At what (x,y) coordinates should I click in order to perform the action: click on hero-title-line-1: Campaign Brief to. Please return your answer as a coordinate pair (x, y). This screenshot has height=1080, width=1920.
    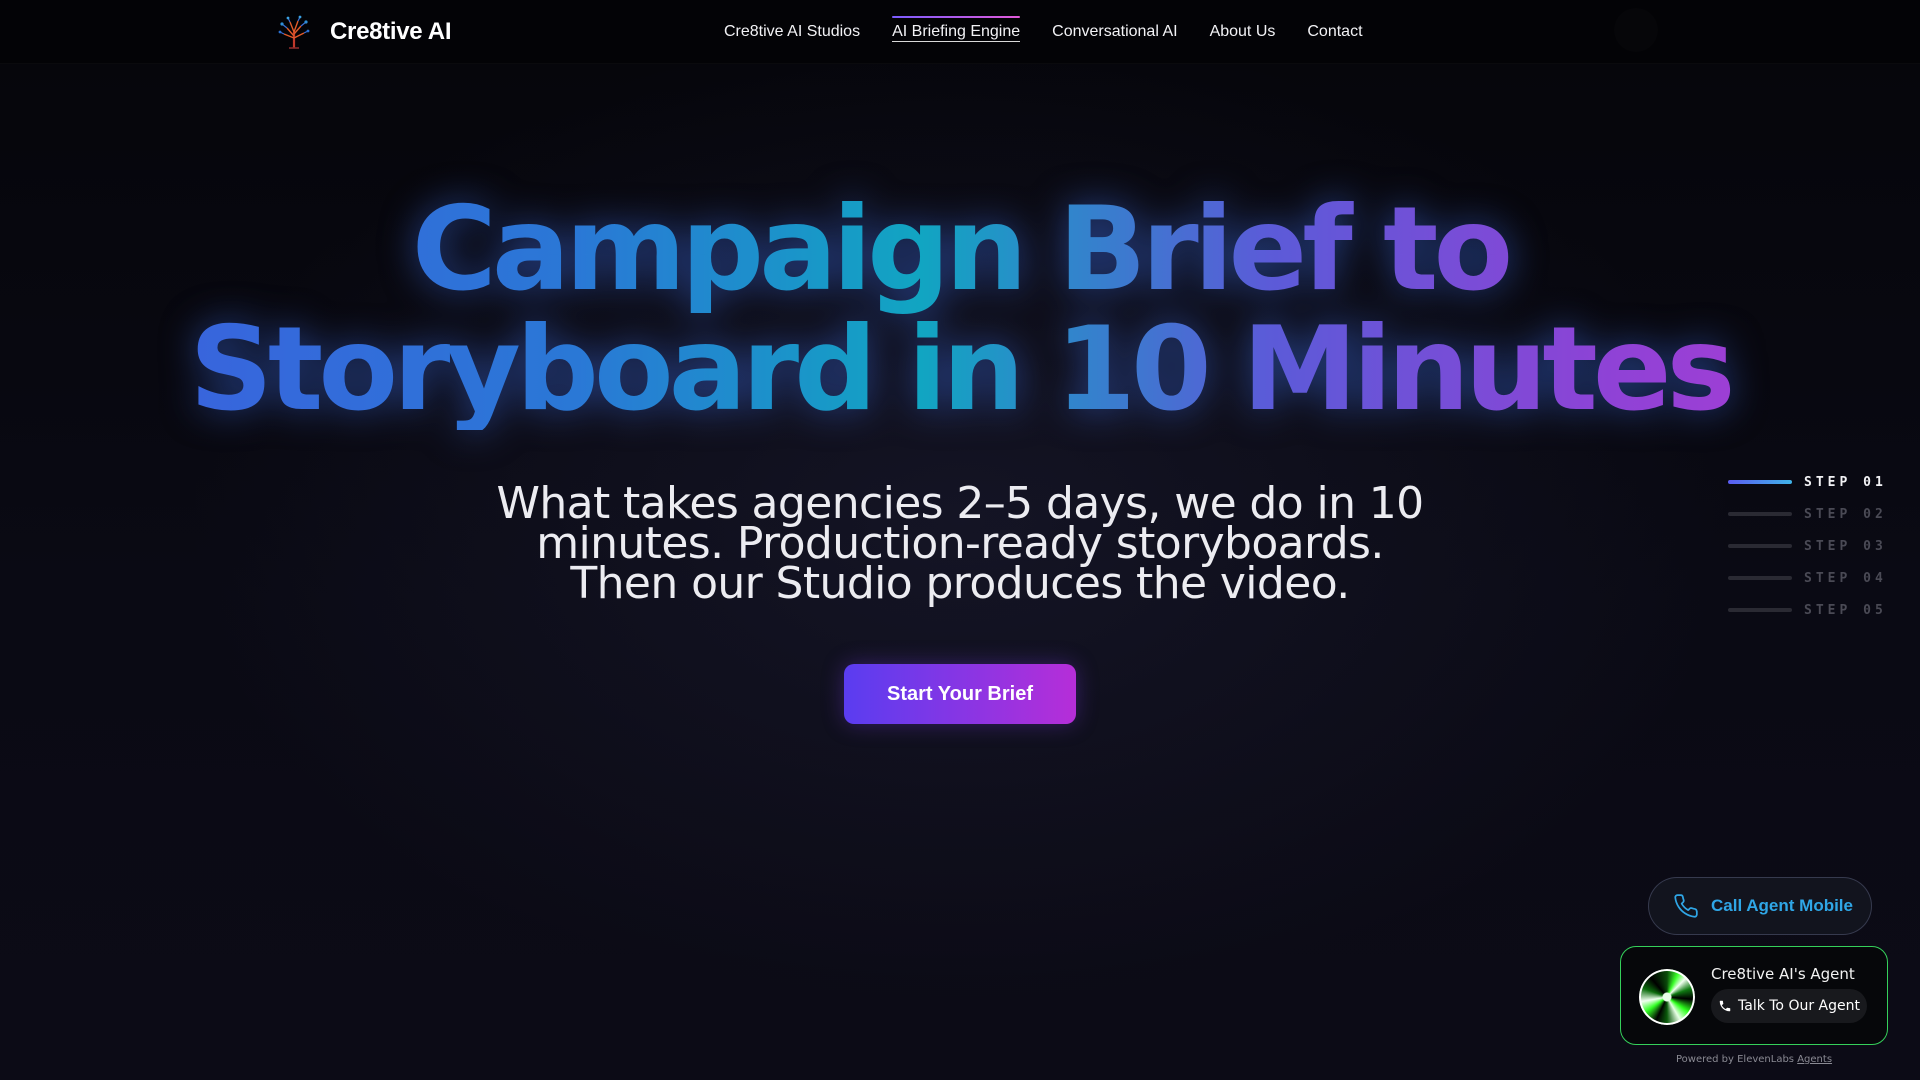
    Looking at the image, I should click on (960, 249).